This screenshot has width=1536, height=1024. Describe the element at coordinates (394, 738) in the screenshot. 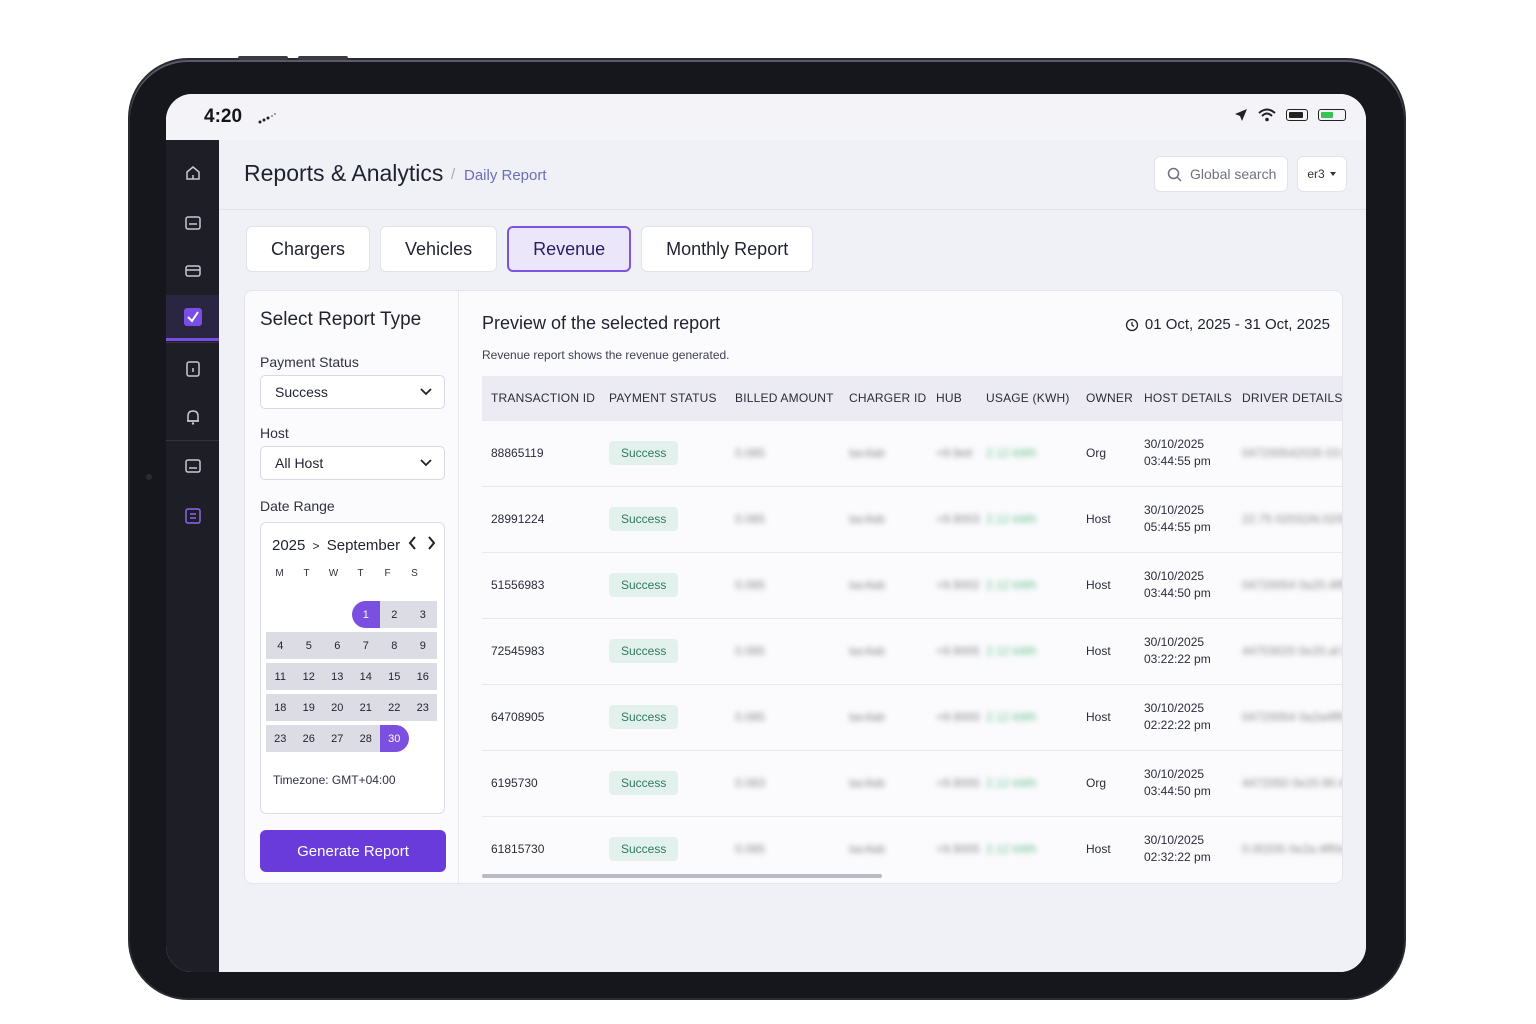

I see `calendar-day: 30` at that location.